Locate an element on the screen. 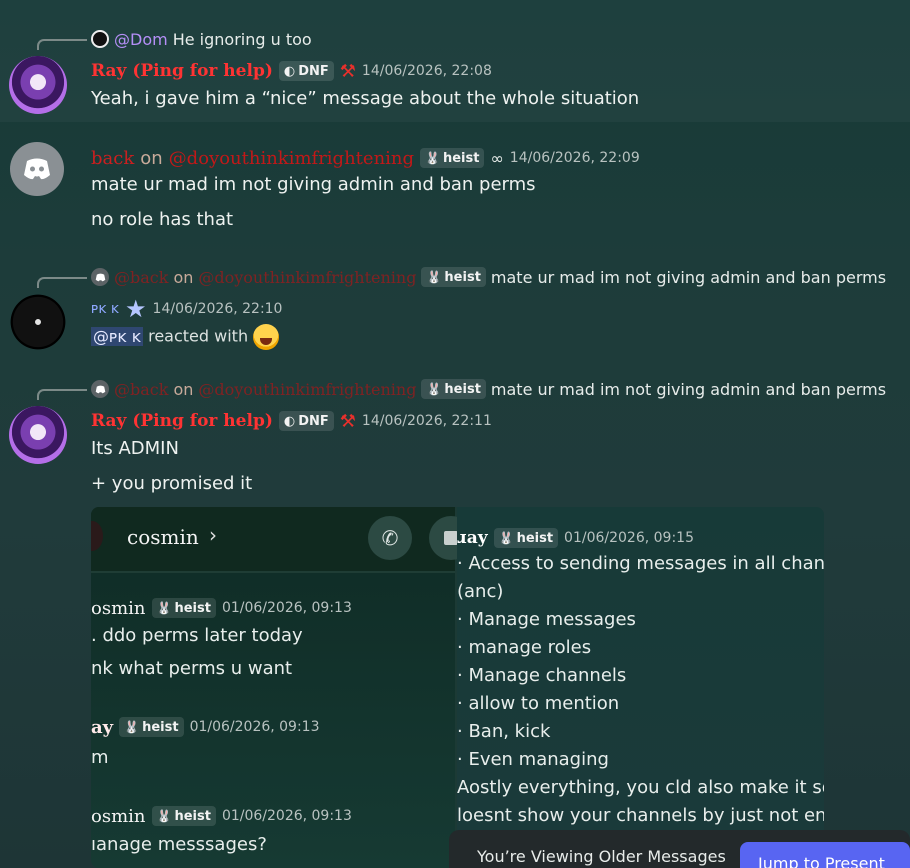  att-timestamp: 01/06/2026, 09:15 is located at coordinates (629, 538).